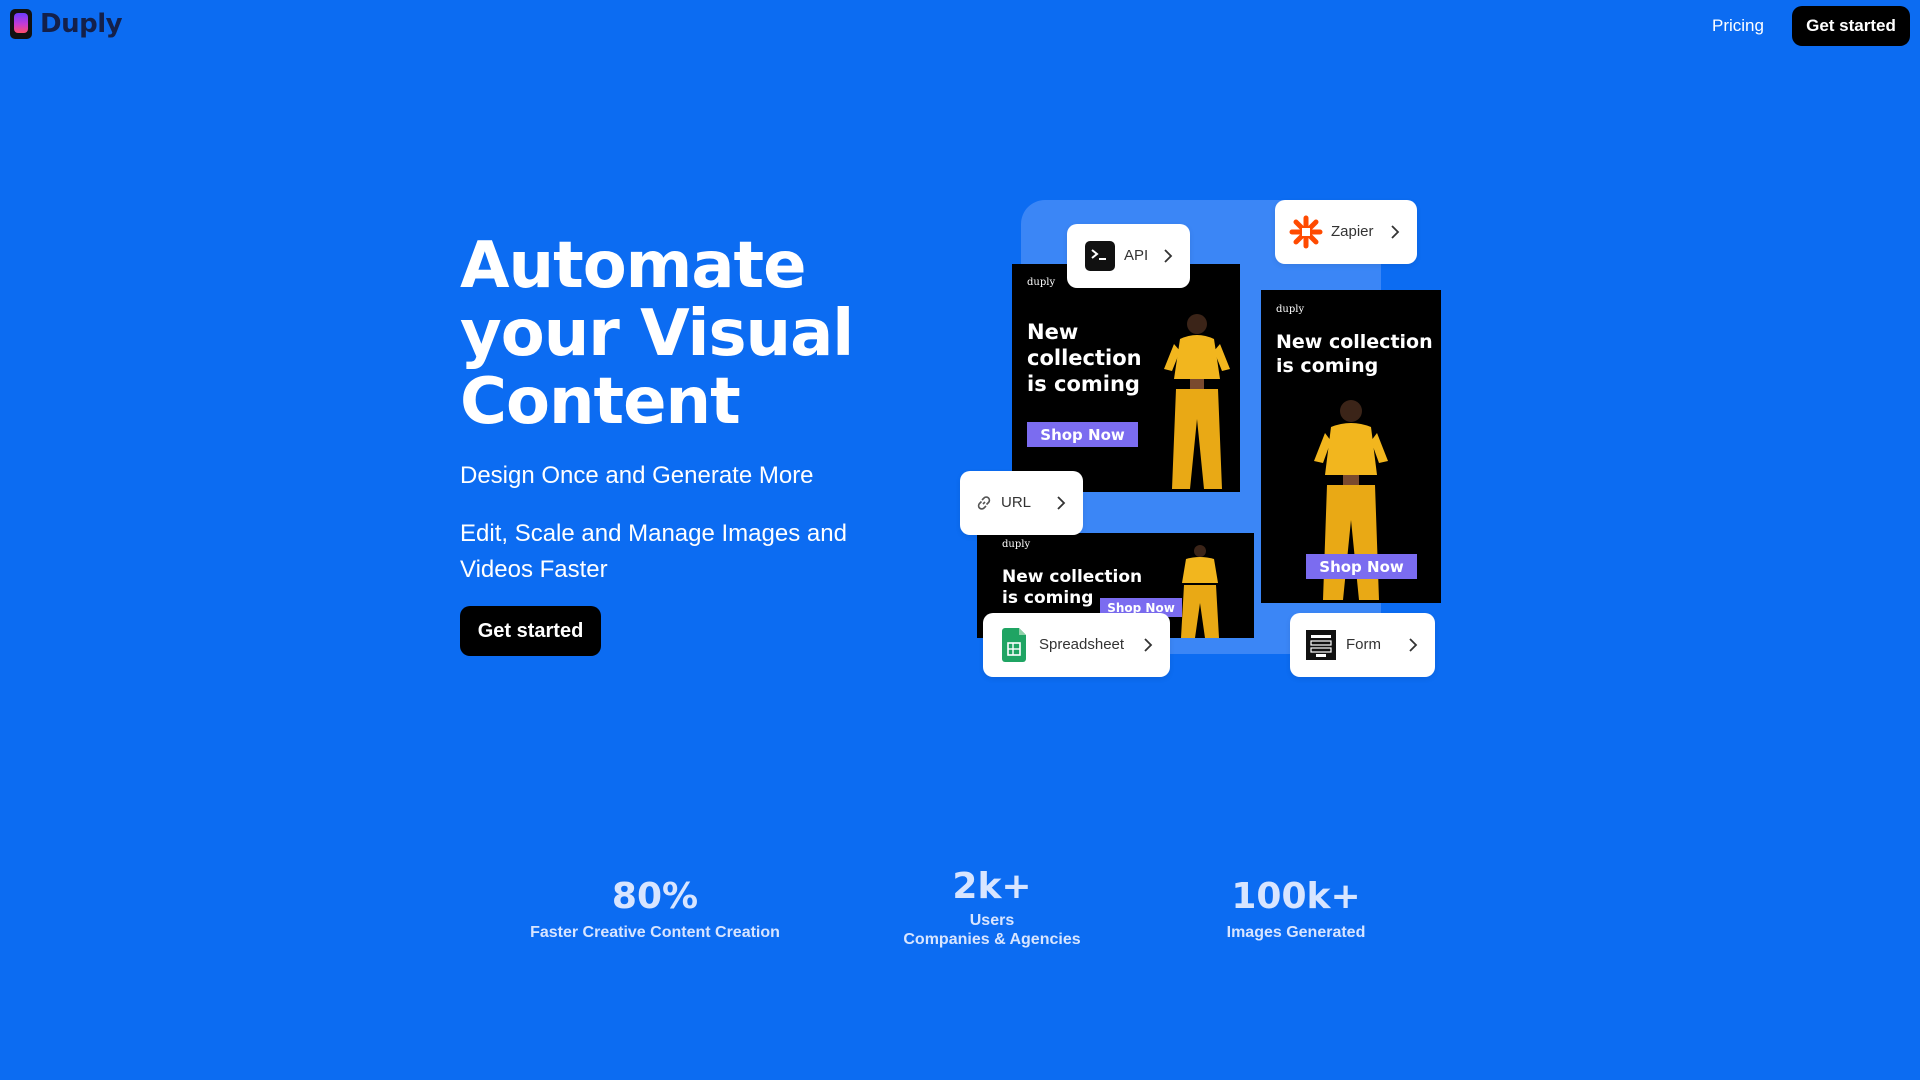 Image resolution: width=1920 pixels, height=1080 pixels. What do you see at coordinates (992, 886) in the screenshot?
I see `stat-value: 2k+` at bounding box center [992, 886].